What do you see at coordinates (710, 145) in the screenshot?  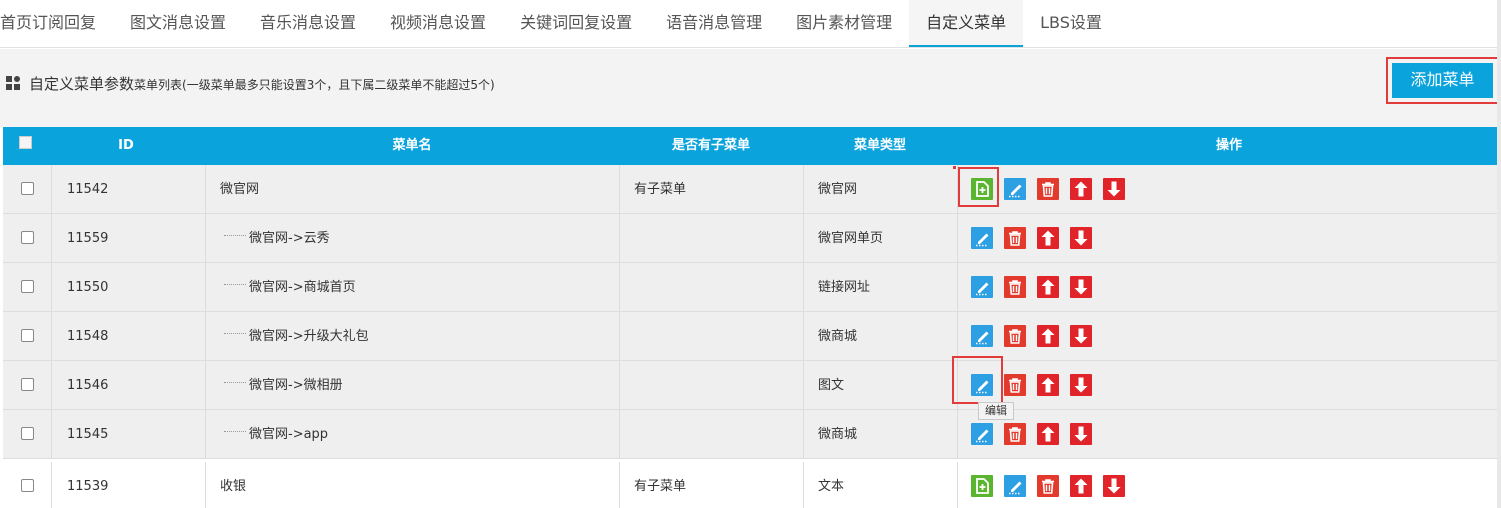 I see `col-header-has-sub: 是否有子菜单` at bounding box center [710, 145].